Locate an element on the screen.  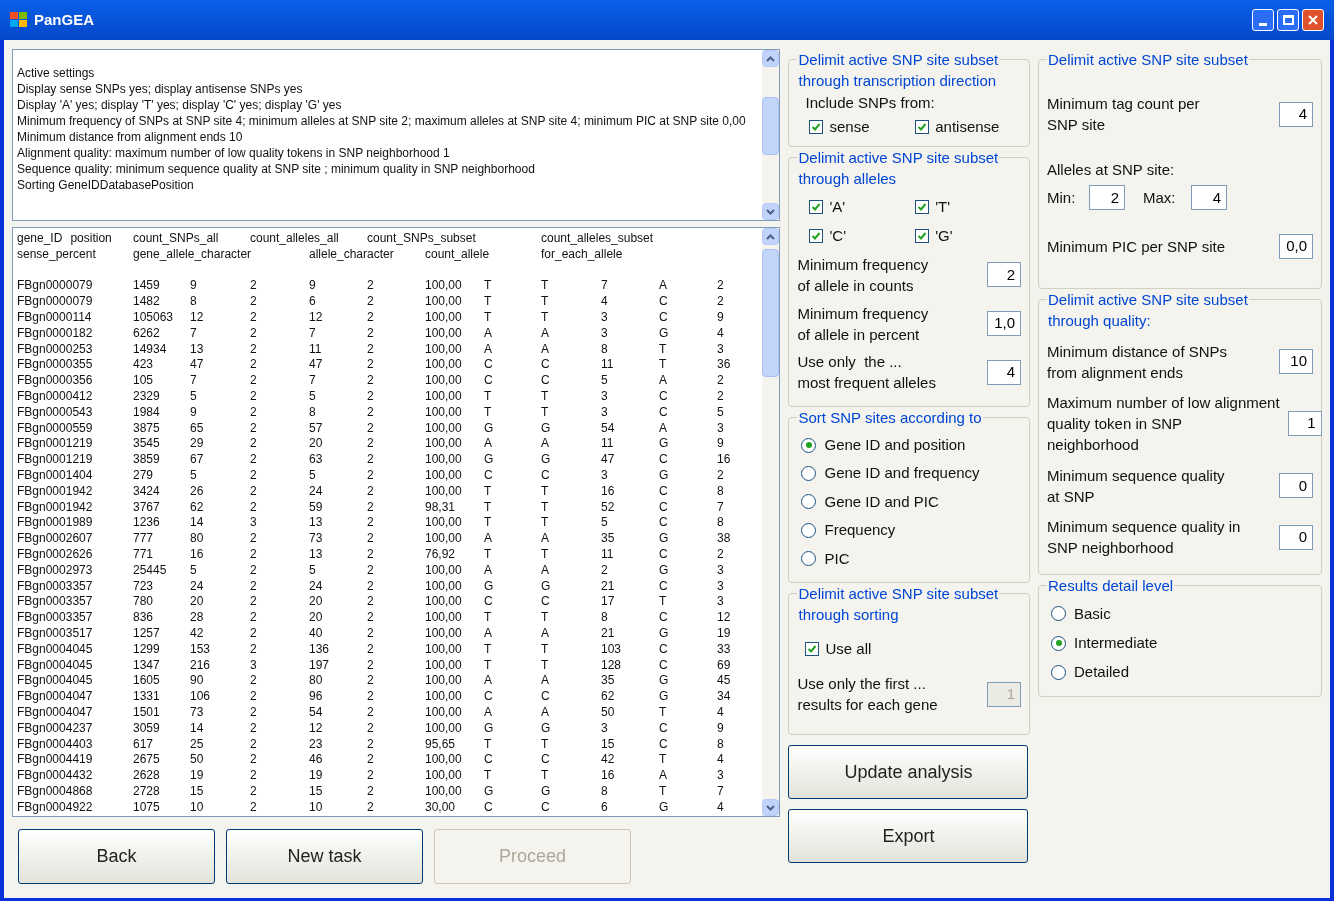
checkbox-label: 'C' is located at coordinates (838, 235).